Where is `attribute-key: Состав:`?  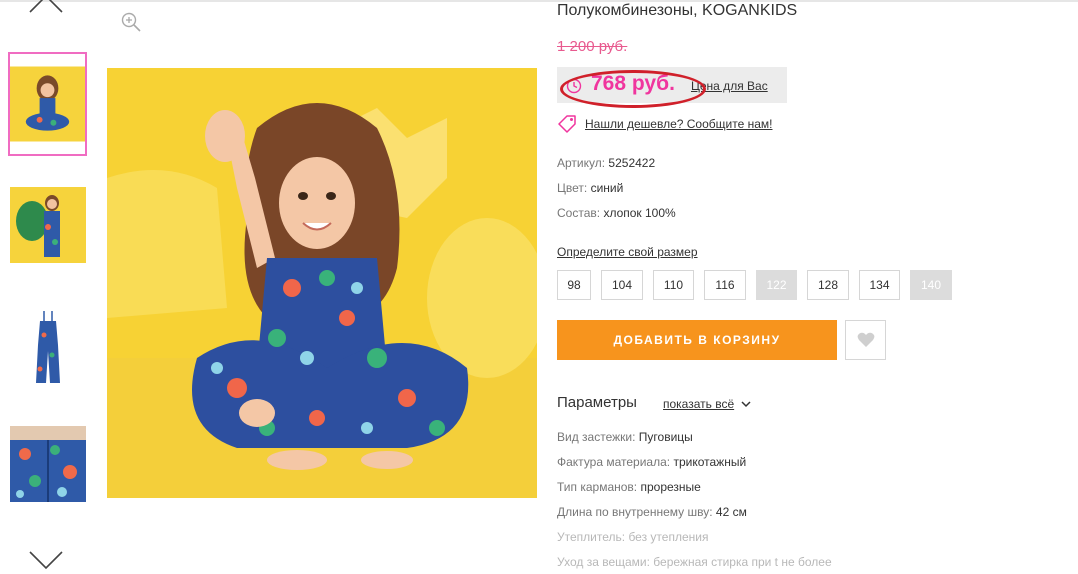 attribute-key: Состав: is located at coordinates (579, 213).